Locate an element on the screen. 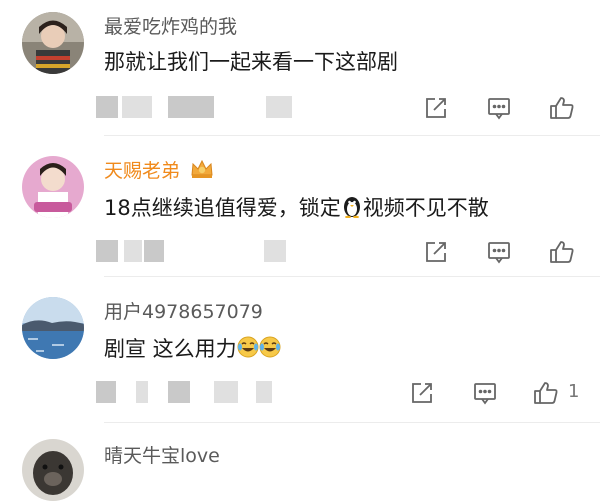 Image resolution: width=600 pixels, height=501 pixels. penguin-icon is located at coordinates (352, 208).